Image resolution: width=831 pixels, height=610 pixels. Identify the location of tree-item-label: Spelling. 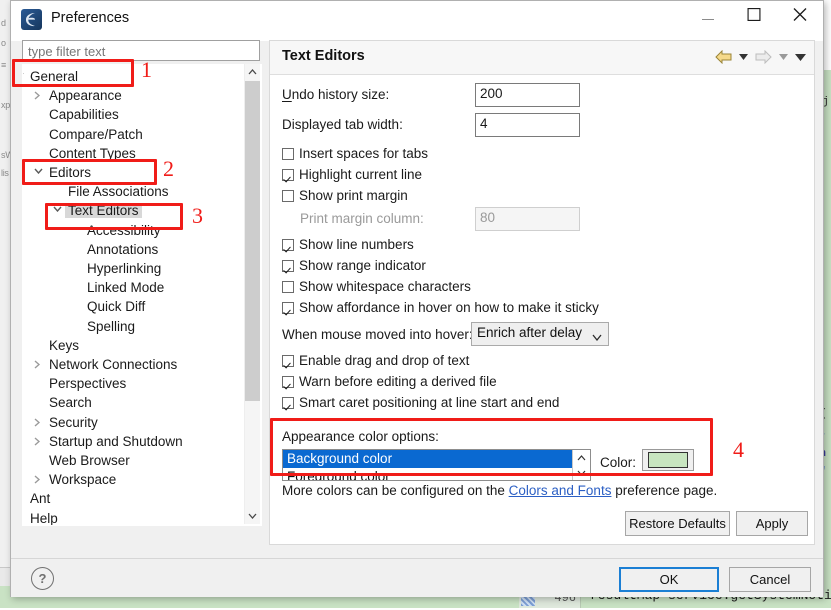
(111, 326).